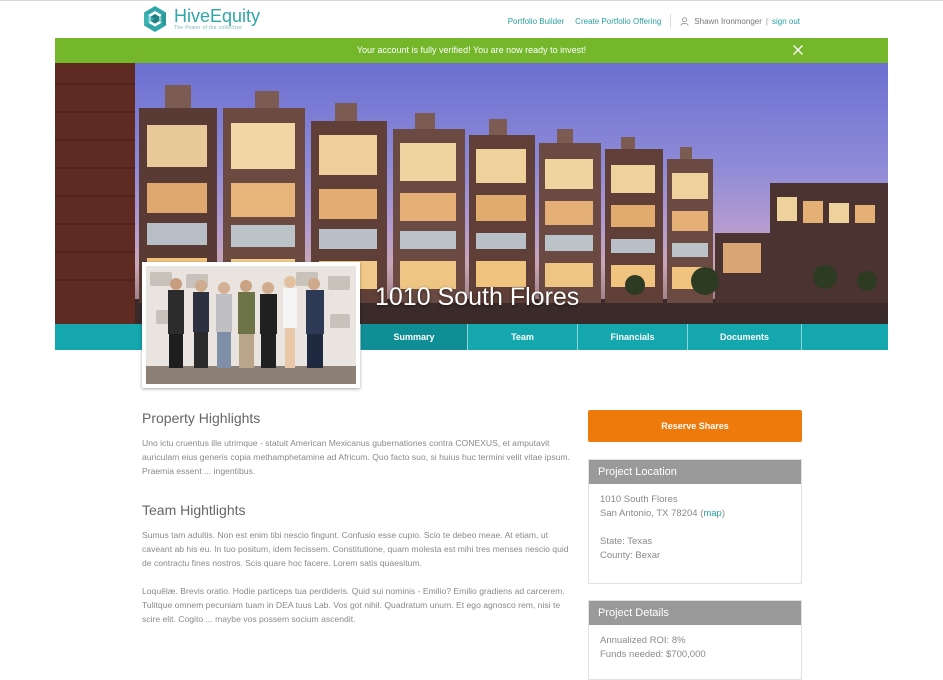  Describe the element at coordinates (155, 19) in the screenshot. I see `hive-logo-icon` at that location.